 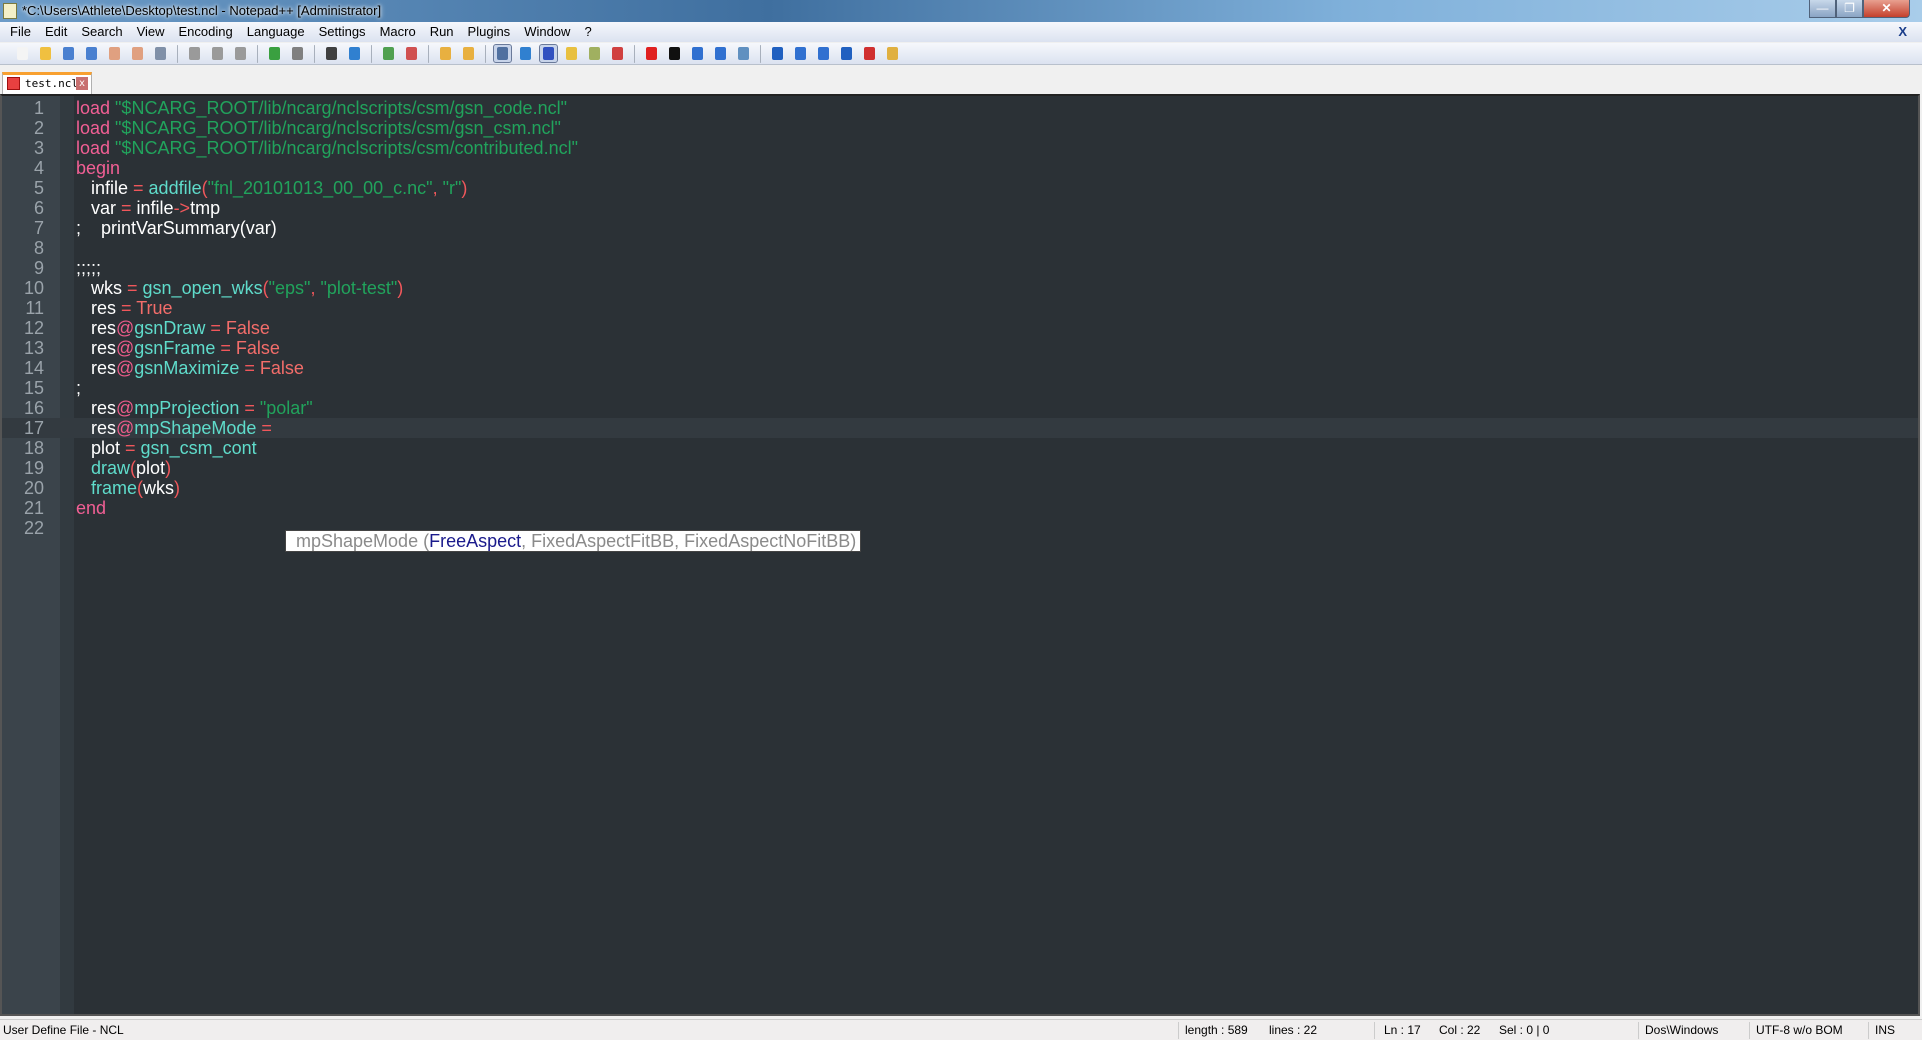 What do you see at coordinates (91, 53) in the screenshot?
I see `save-all-icon` at bounding box center [91, 53].